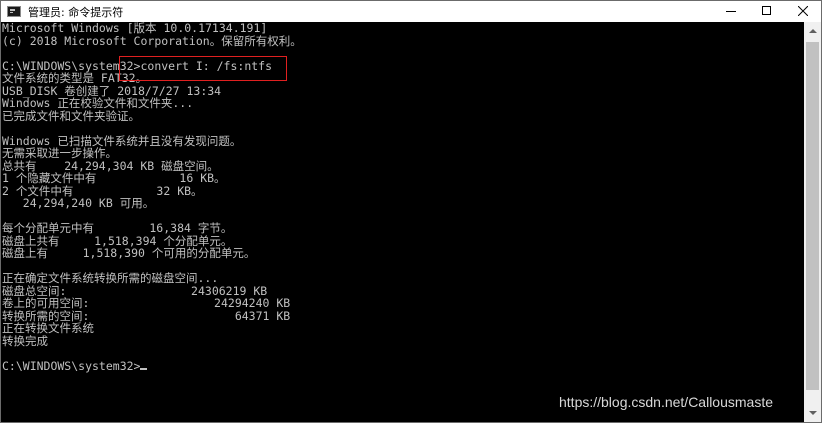 The height and width of the screenshot is (423, 822). I want to click on console-line: (c) 2018 Microsoft Corporation。保留所有权利。, so click(152, 40).